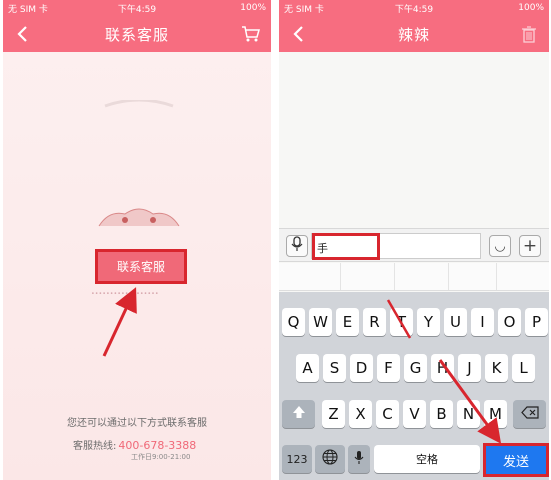 The image size is (551, 480). I want to click on nav-bar: 联系客服, so click(137, 34).